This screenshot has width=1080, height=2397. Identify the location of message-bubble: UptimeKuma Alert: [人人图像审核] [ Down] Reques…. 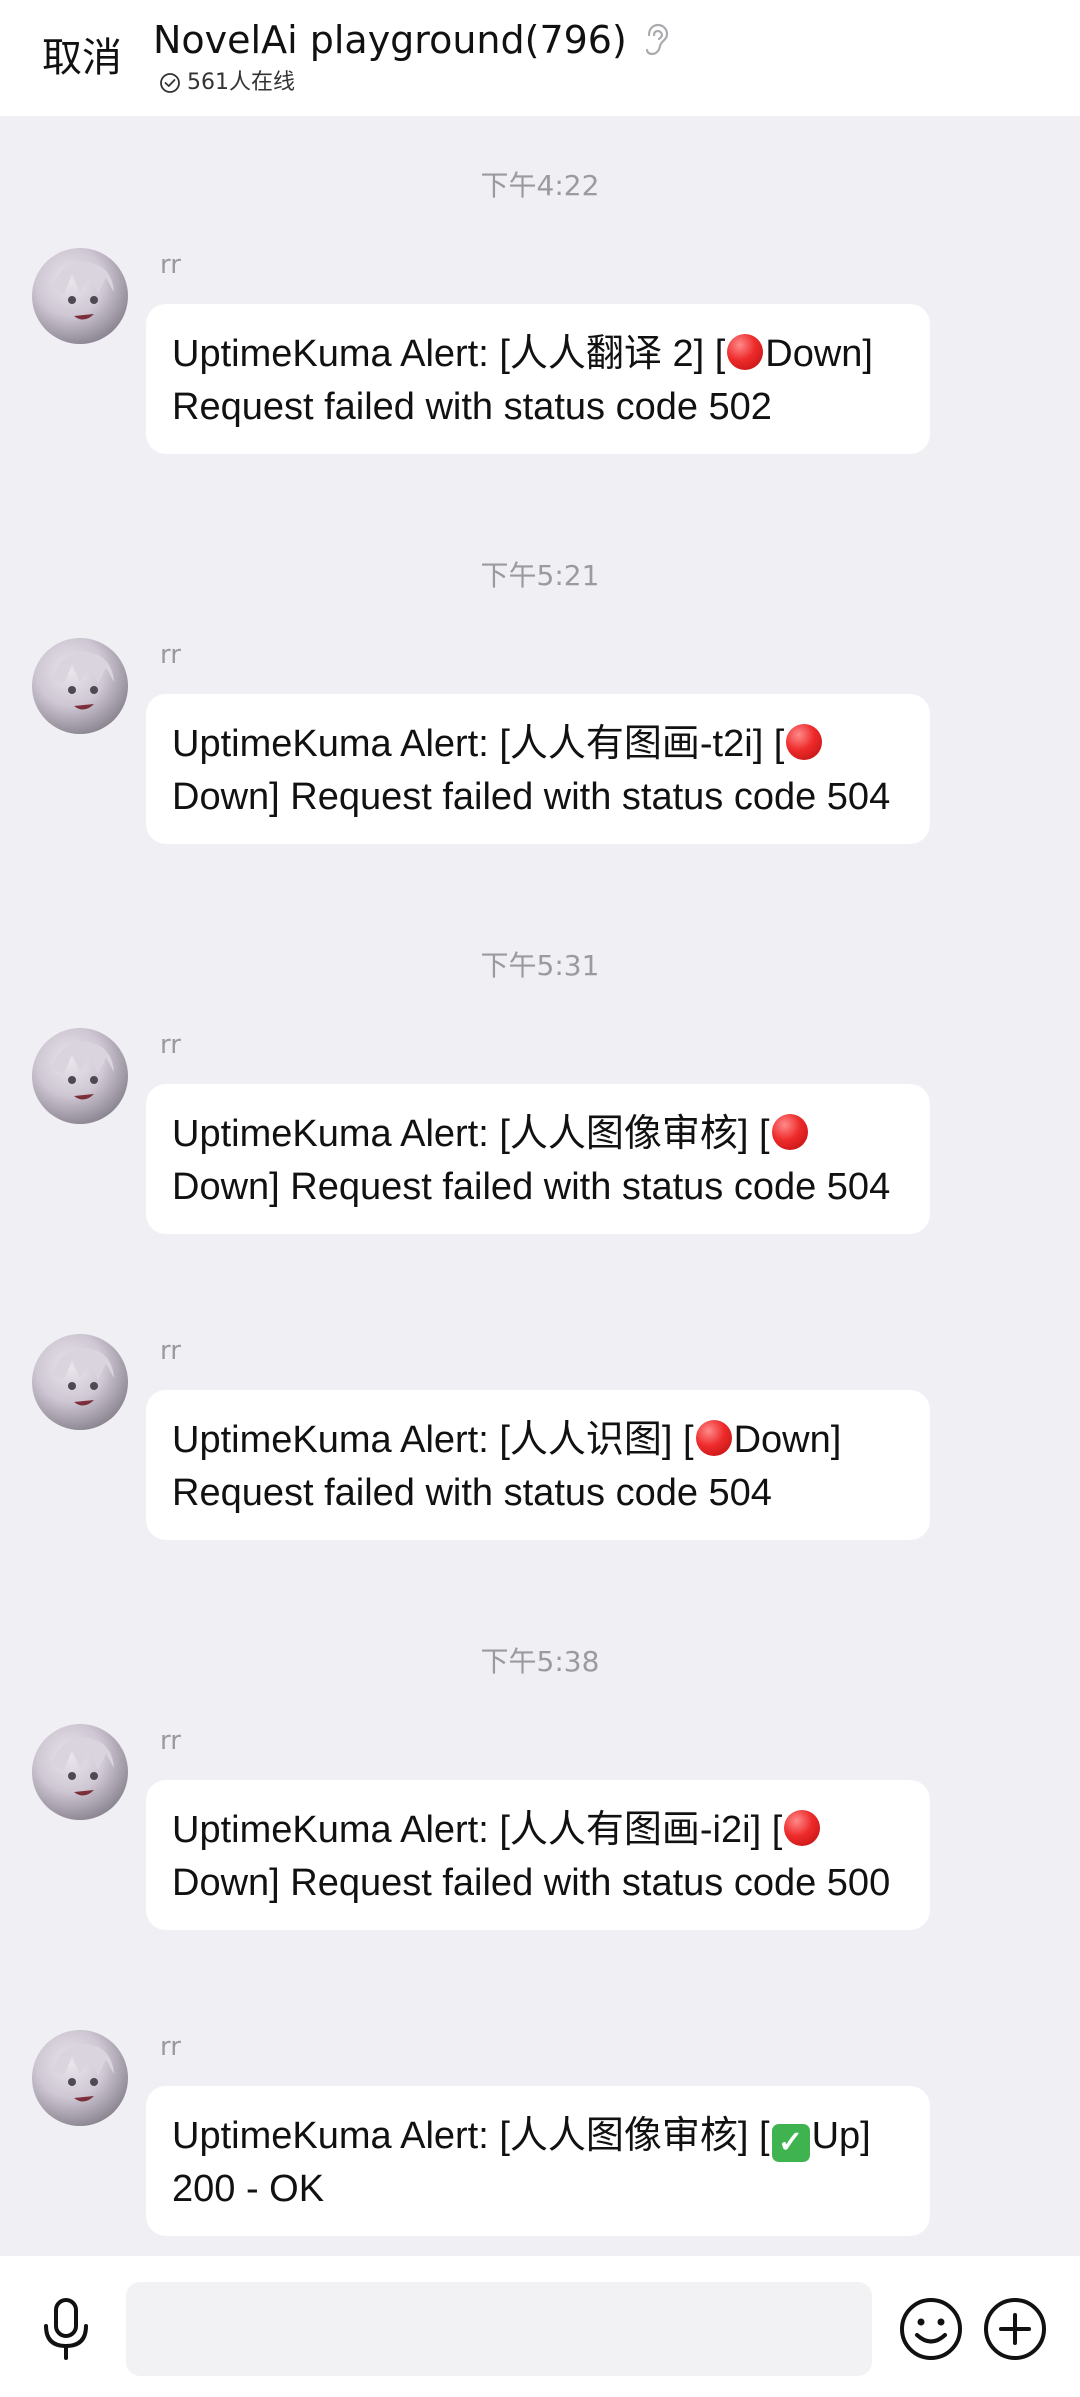
(538, 1159).